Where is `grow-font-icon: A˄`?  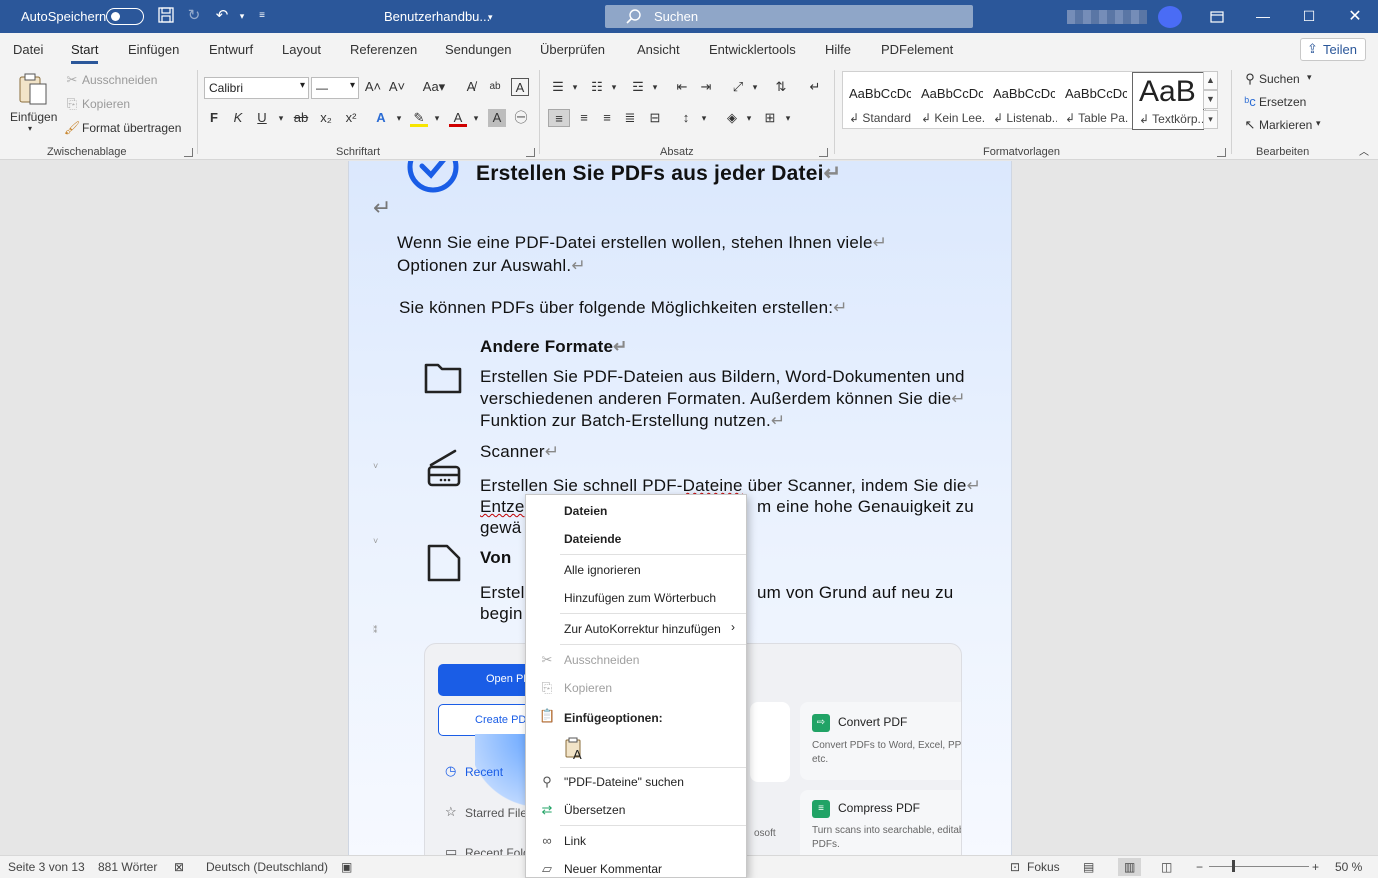 grow-font-icon: A˄ is located at coordinates (373, 87).